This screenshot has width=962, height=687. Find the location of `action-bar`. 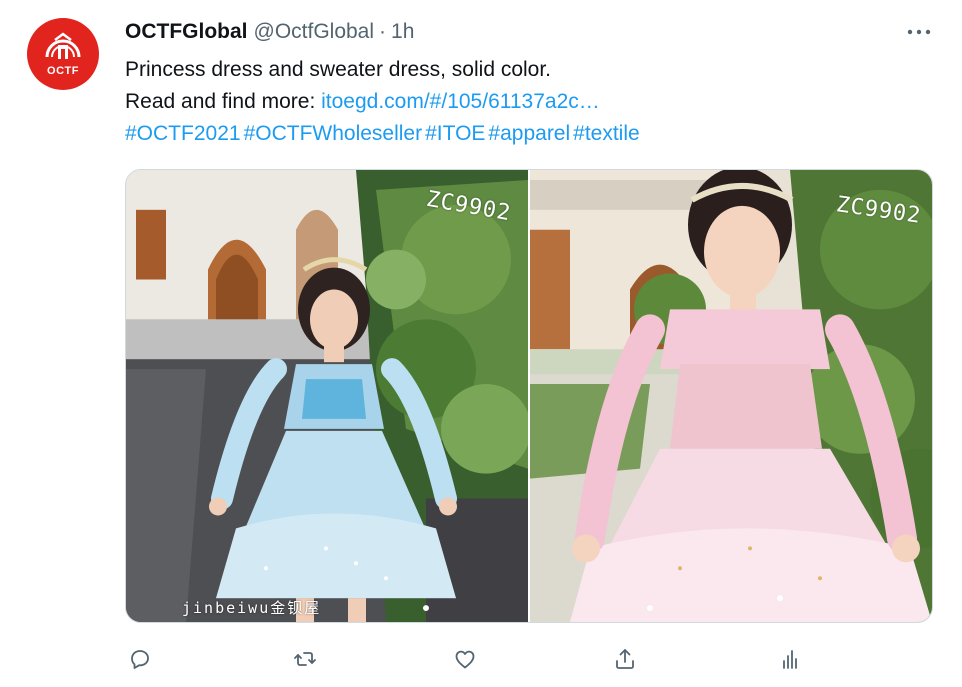

action-bar is located at coordinates (470, 659).